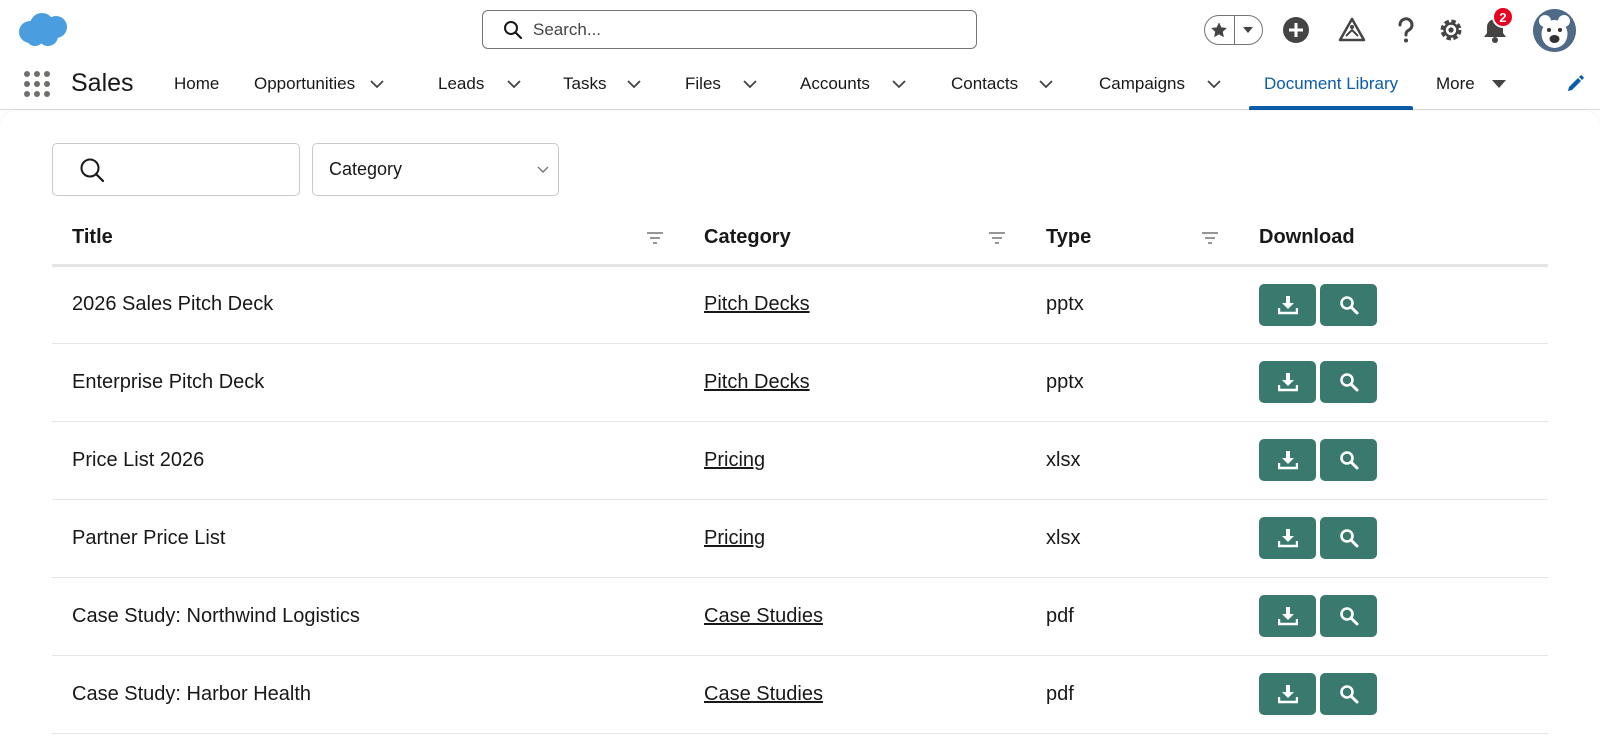 The image size is (1600, 753). I want to click on nav-item-home: Home, so click(196, 84).